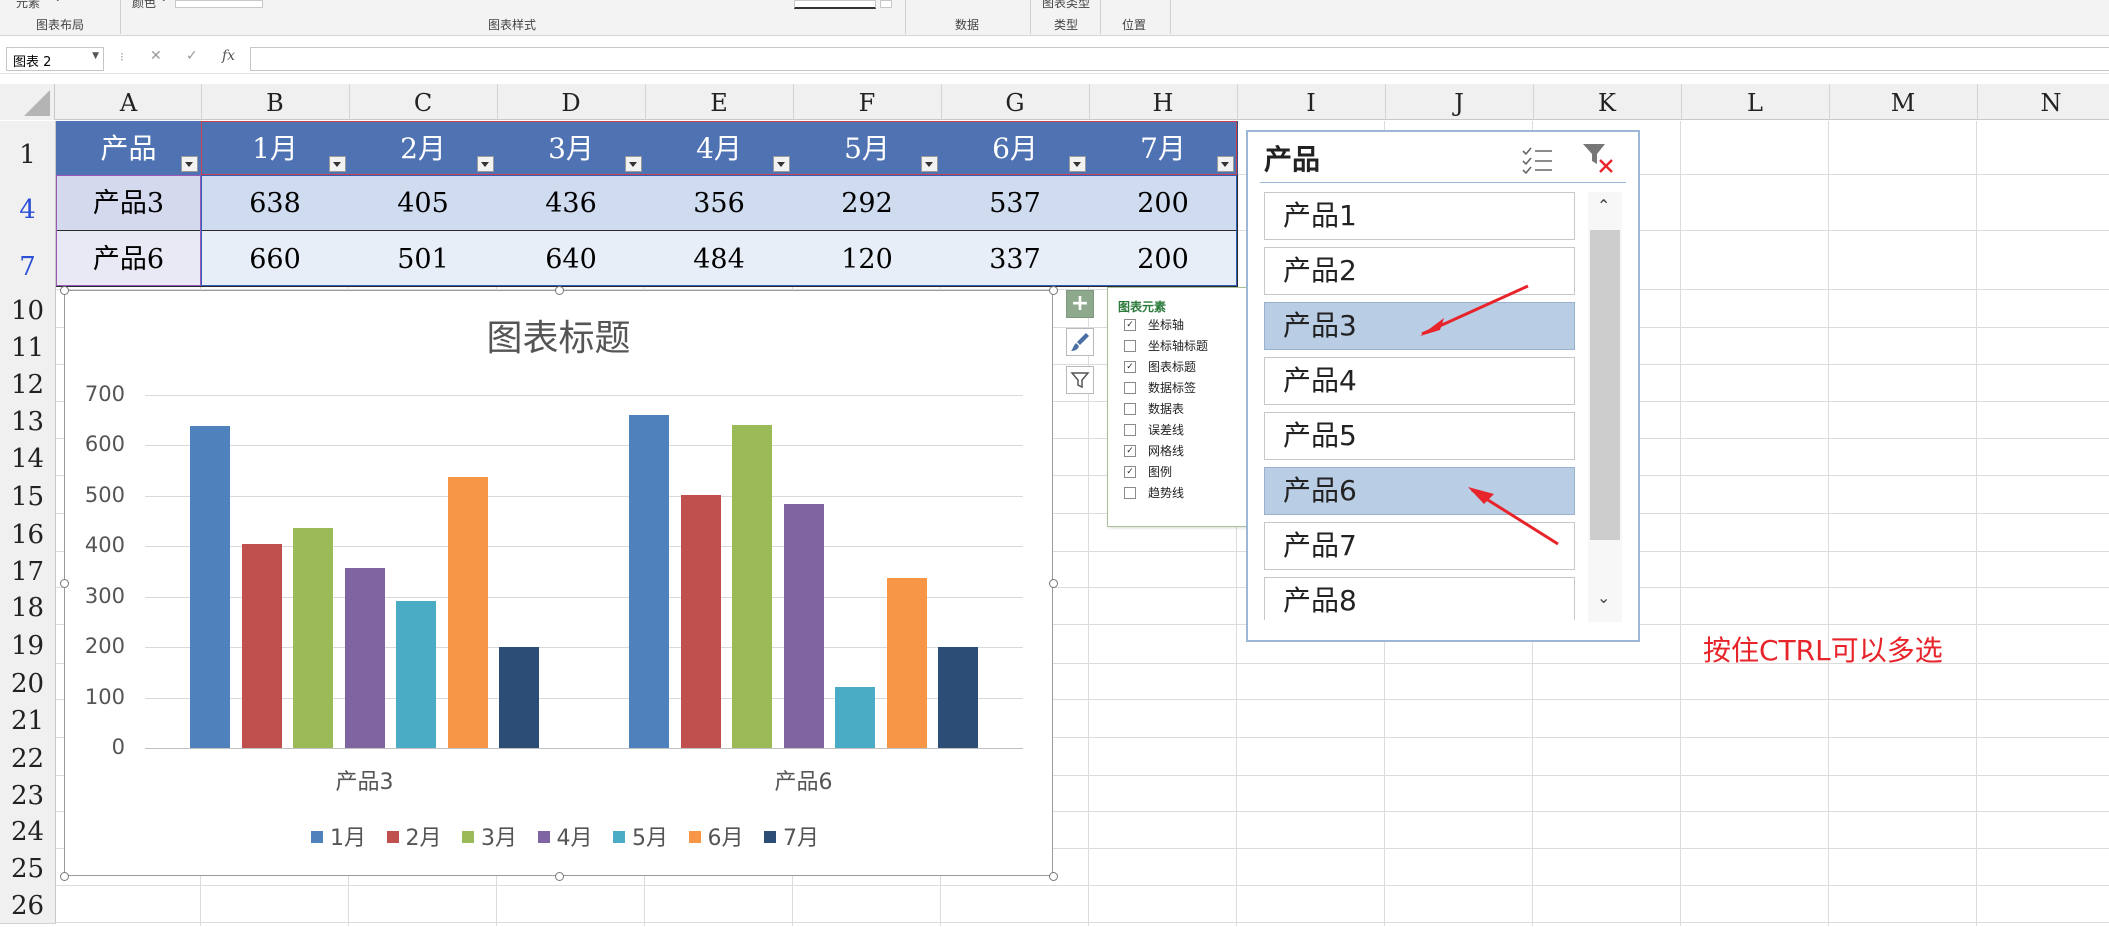  I want to click on change-colors-label: 颜色, so click(144, 5).